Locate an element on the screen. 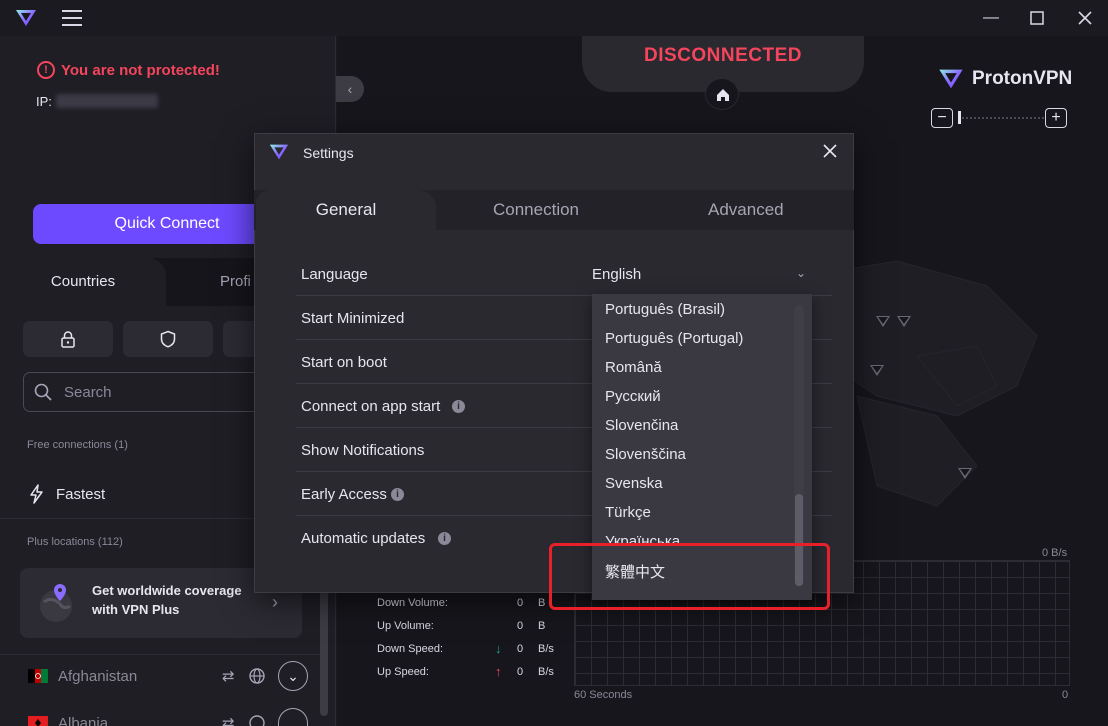 The image size is (1108, 726). free-connections-label: Free connections (1) is located at coordinates (77, 445).